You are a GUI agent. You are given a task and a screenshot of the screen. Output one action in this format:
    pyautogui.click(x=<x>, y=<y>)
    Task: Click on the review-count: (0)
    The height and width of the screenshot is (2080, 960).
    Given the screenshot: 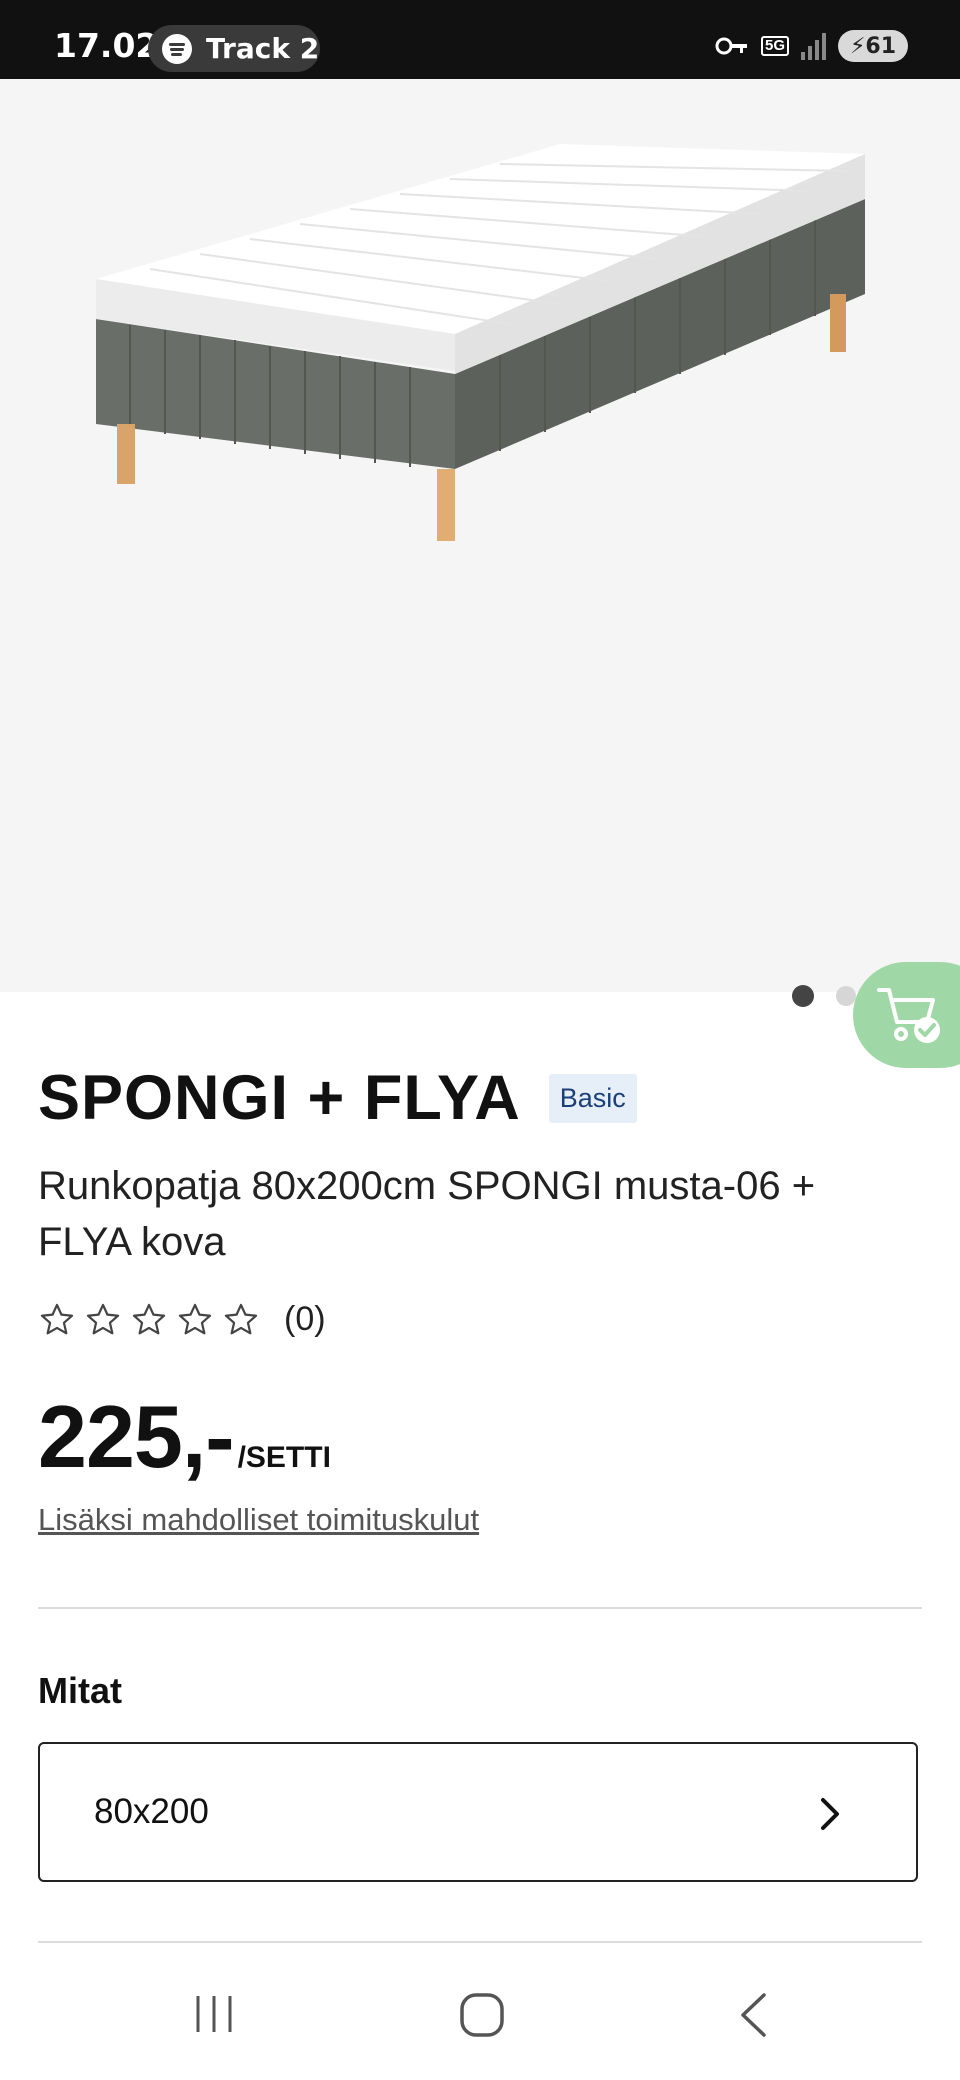 What is the action you would take?
    pyautogui.click(x=305, y=1319)
    